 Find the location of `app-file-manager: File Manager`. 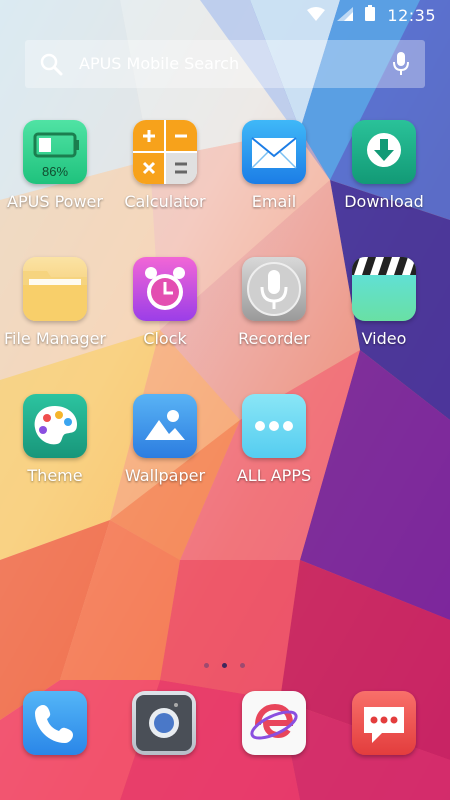

app-file-manager: File Manager is located at coordinates (55, 312).